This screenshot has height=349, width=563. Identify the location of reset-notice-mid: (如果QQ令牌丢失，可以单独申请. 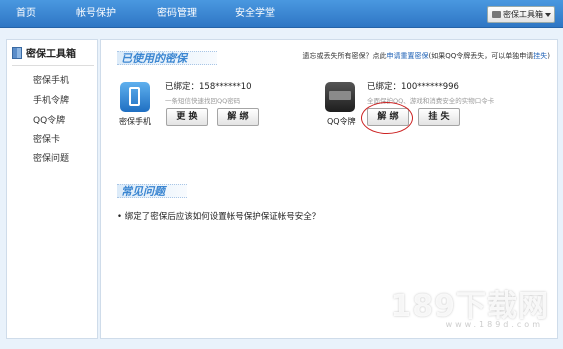
(481, 56).